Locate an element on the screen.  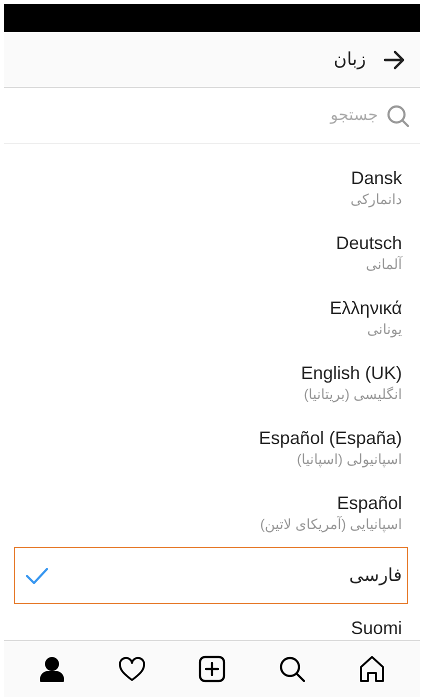
language-name: Dansk is located at coordinates (376, 178).